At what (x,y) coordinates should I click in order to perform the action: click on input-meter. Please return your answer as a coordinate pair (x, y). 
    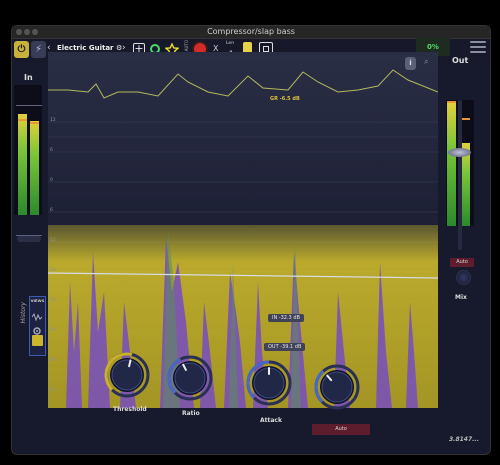
    Looking at the image, I should click on (28, 160).